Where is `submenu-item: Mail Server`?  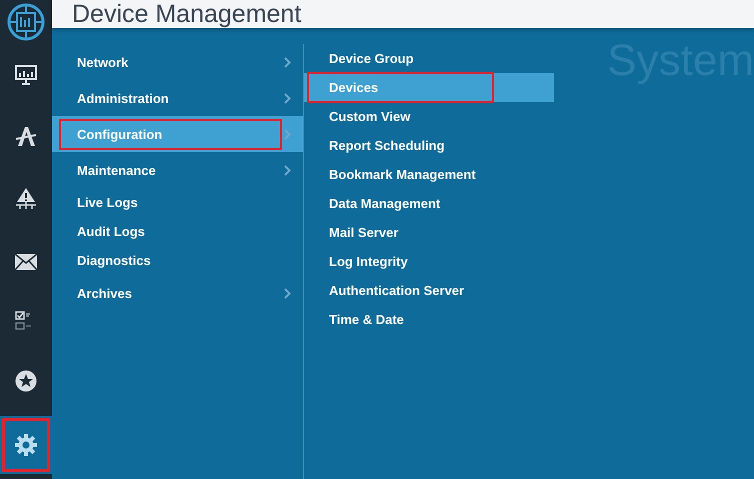
submenu-item: Mail Server is located at coordinates (429, 232).